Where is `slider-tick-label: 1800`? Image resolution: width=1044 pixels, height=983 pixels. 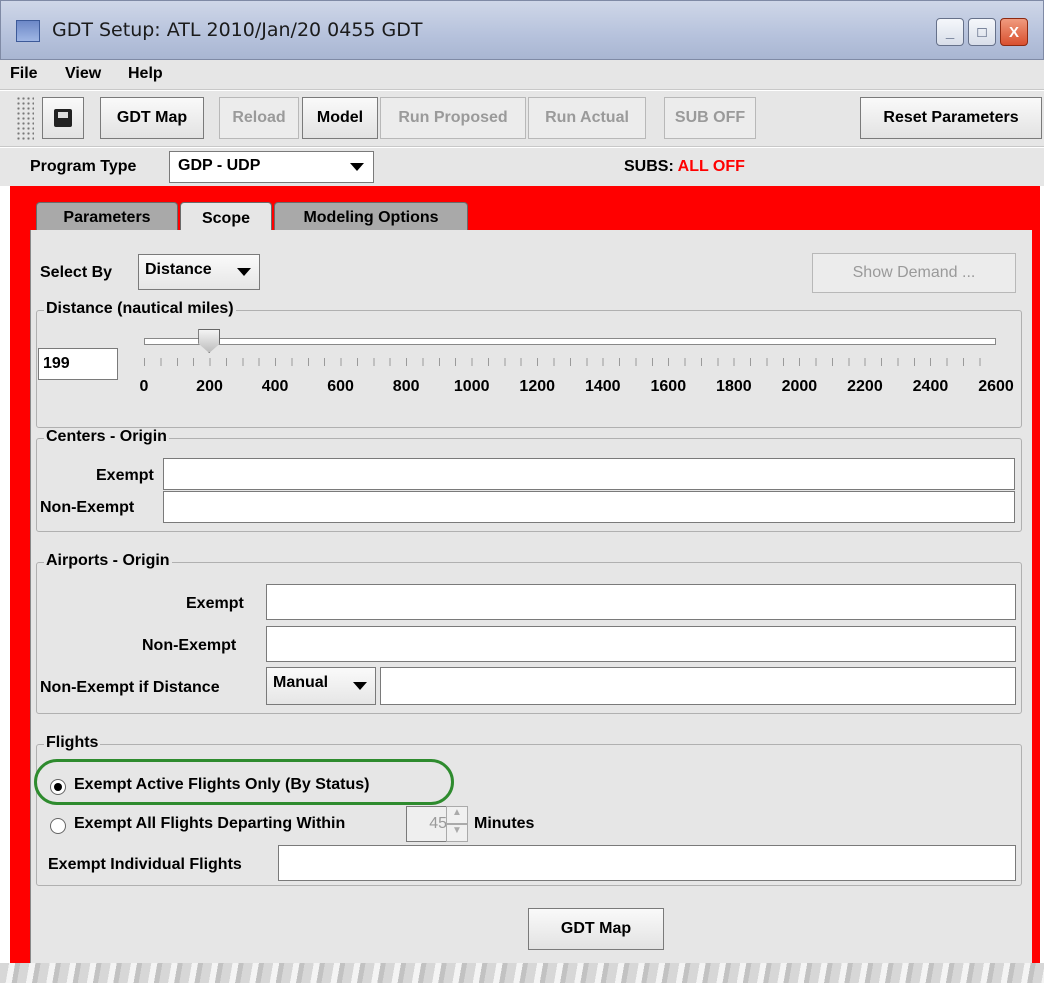
slider-tick-label: 1800 is located at coordinates (734, 386).